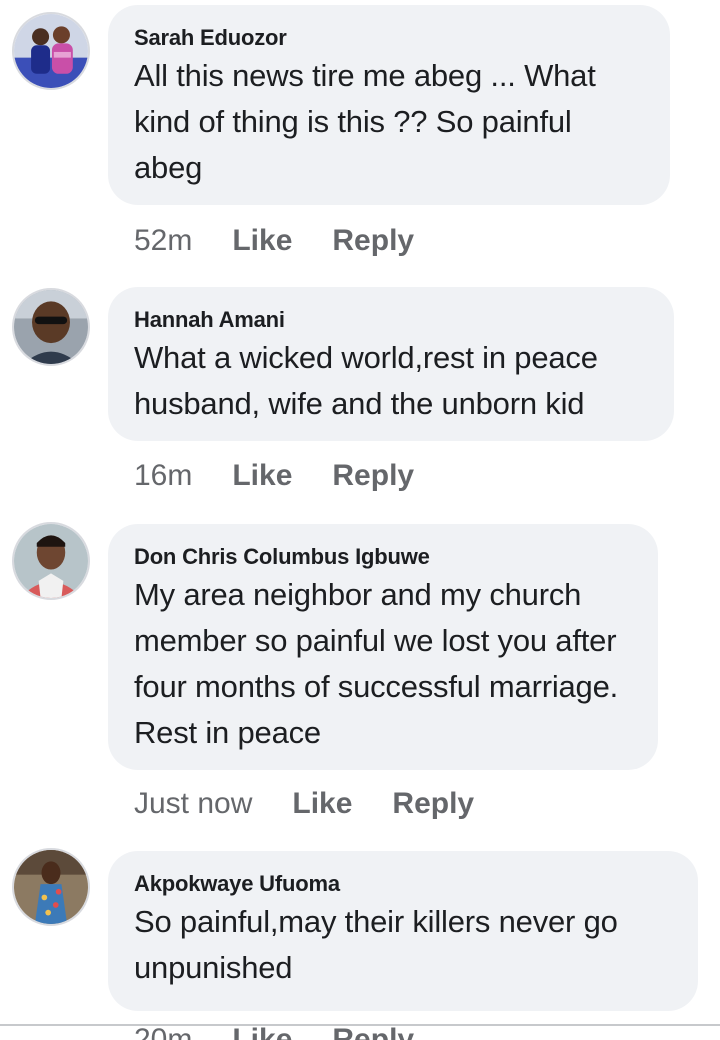 Image resolution: width=720 pixels, height=1040 pixels. What do you see at coordinates (403, 884) in the screenshot?
I see `comment-author: Akpokwaye Ufuoma` at bounding box center [403, 884].